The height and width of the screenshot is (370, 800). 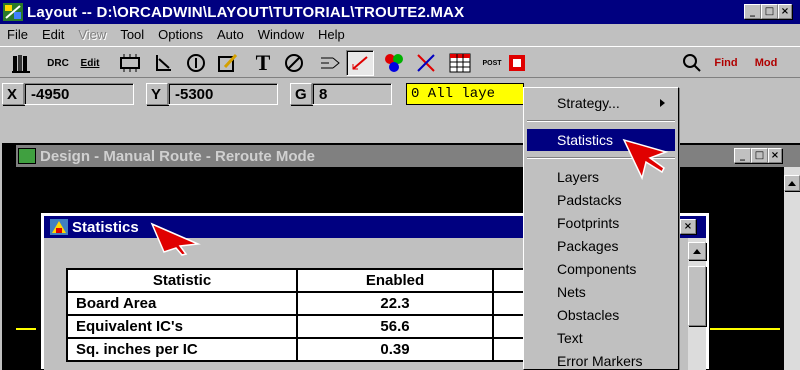 What do you see at coordinates (59, 227) in the screenshot?
I see `statistics-window-icon` at bounding box center [59, 227].